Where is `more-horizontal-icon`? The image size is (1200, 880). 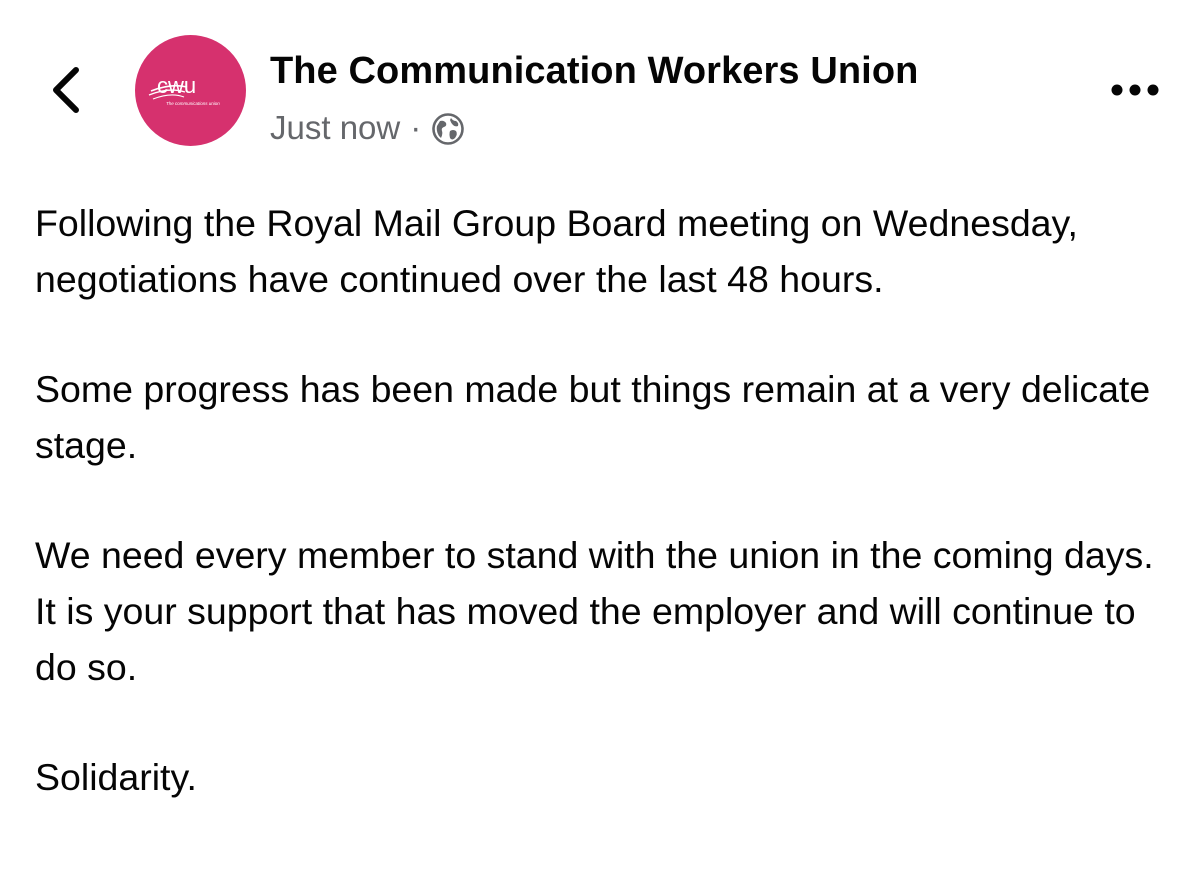 more-horizontal-icon is located at coordinates (1135, 90).